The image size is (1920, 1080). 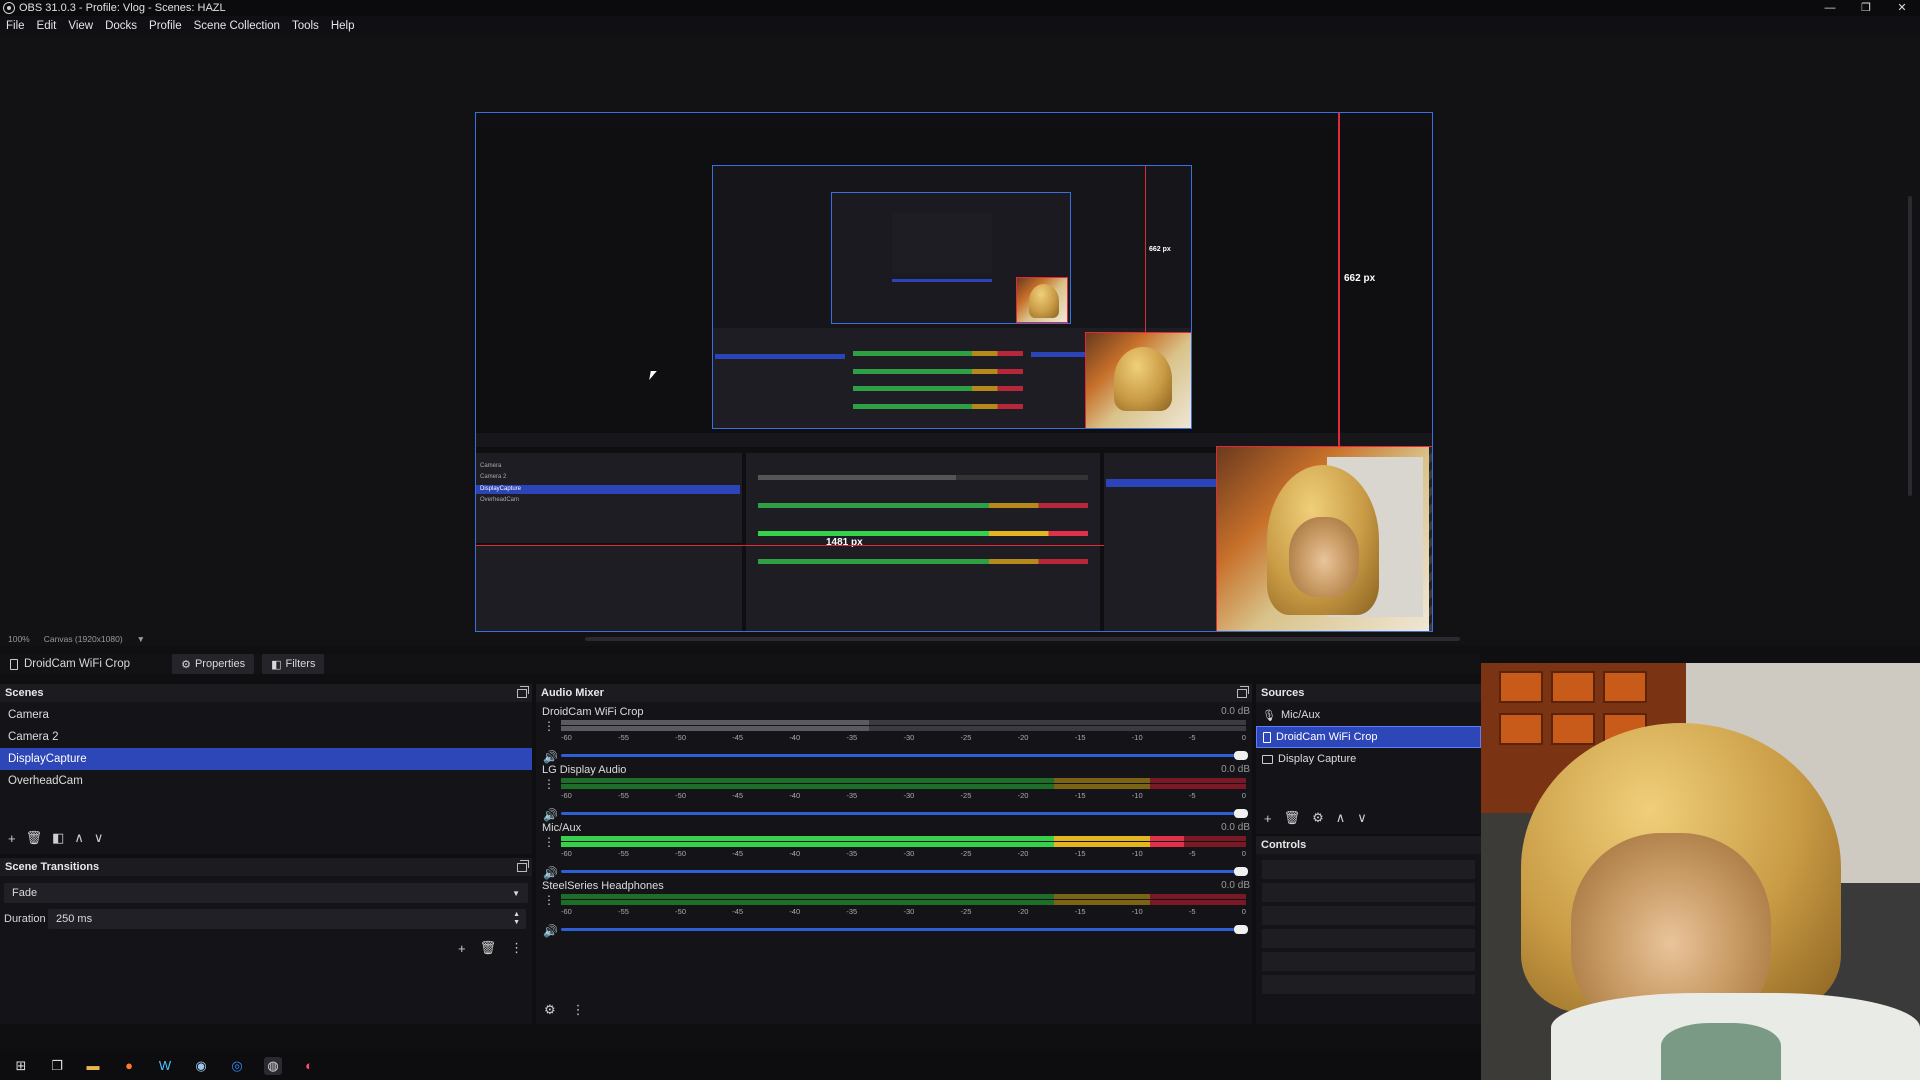 What do you see at coordinates (309, 1066) in the screenshot?
I see `app-red-icon: ◐` at bounding box center [309, 1066].